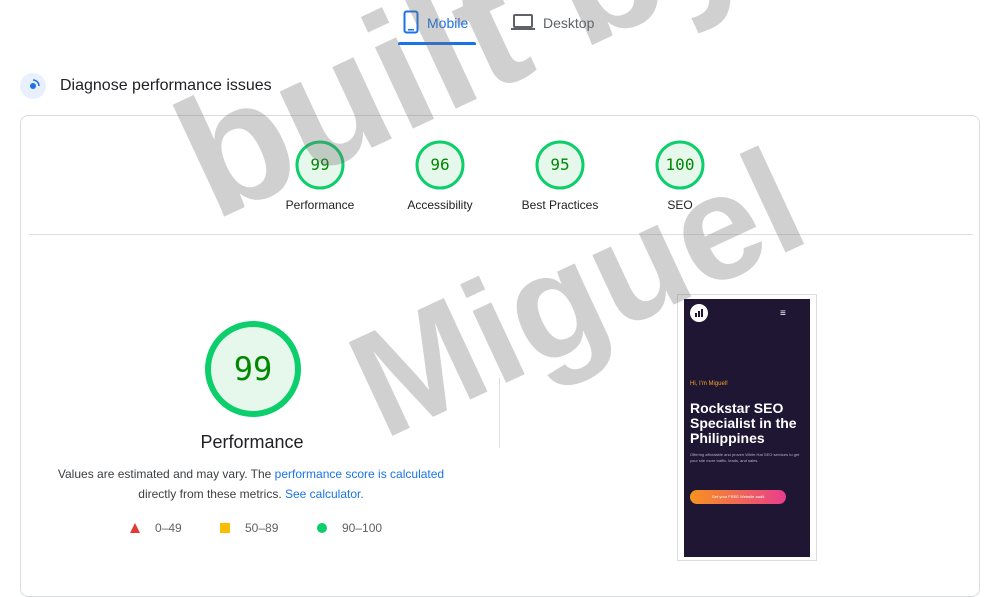  I want to click on score-gauge-accessibility: 96 Accessibility, so click(440, 176).